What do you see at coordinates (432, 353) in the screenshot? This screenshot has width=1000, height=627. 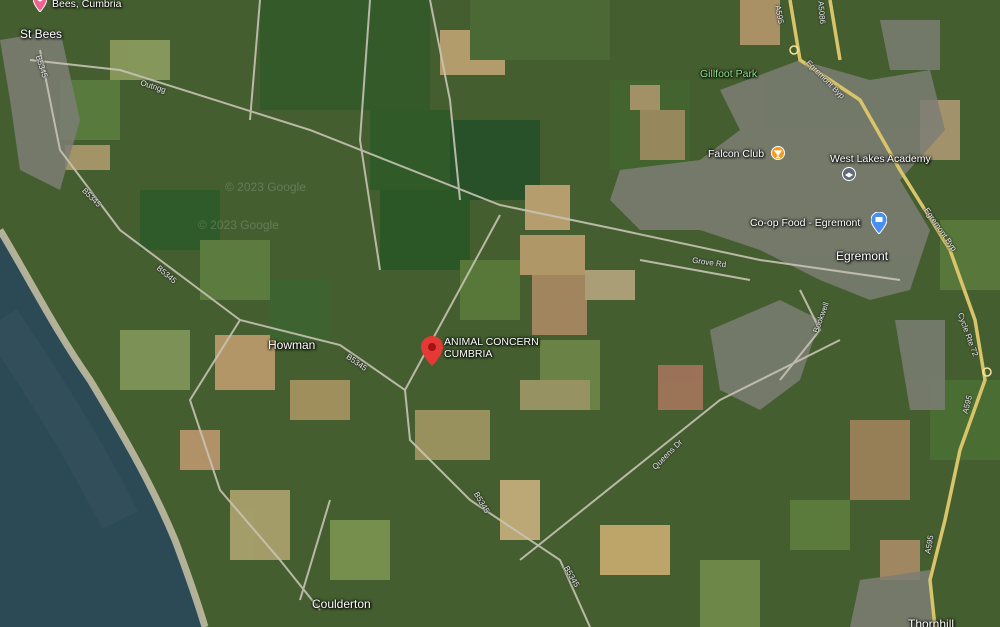 I see `map-pin-red-icon` at bounding box center [432, 353].